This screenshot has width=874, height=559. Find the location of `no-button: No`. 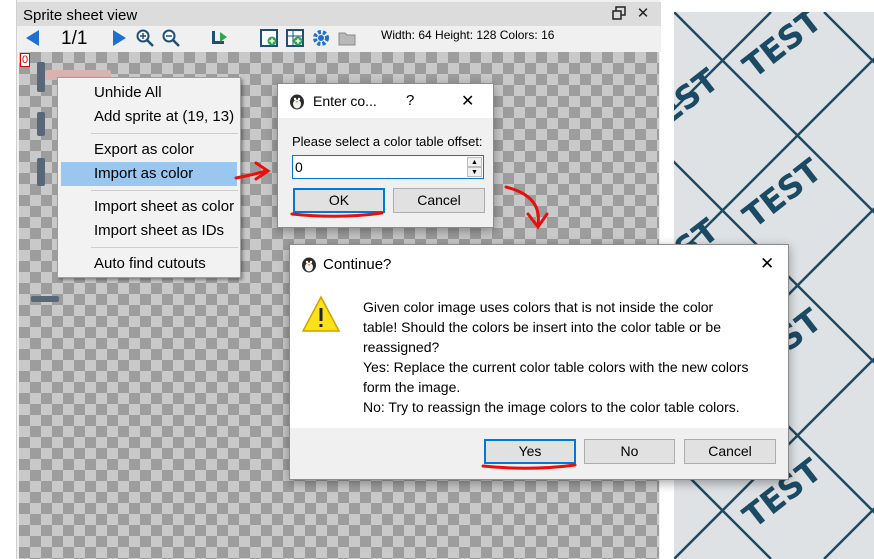

no-button: No is located at coordinates (629, 451).